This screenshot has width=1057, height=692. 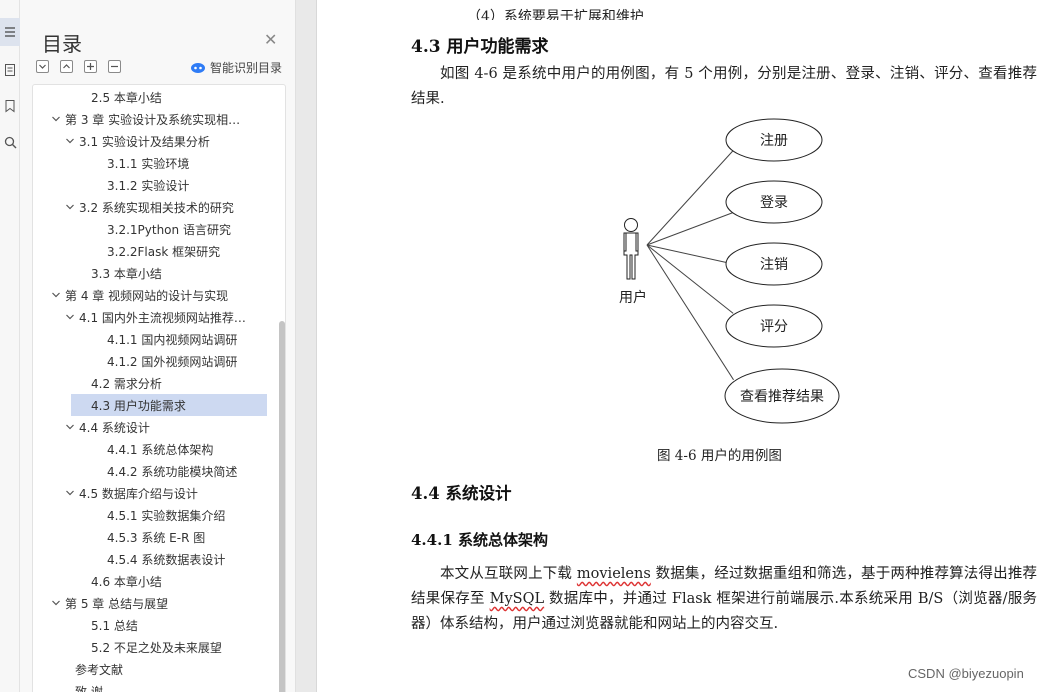 What do you see at coordinates (613, 574) in the screenshot?
I see `spellcheck-word: movielens` at bounding box center [613, 574].